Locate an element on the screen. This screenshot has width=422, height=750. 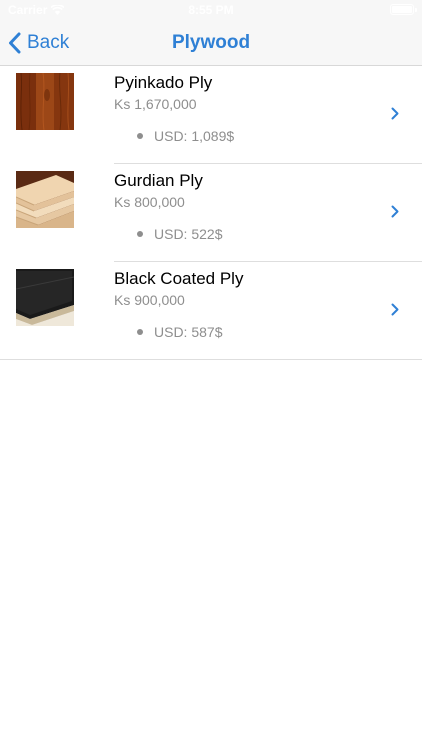
product-price: Ks 1,670,000 is located at coordinates (155, 104).